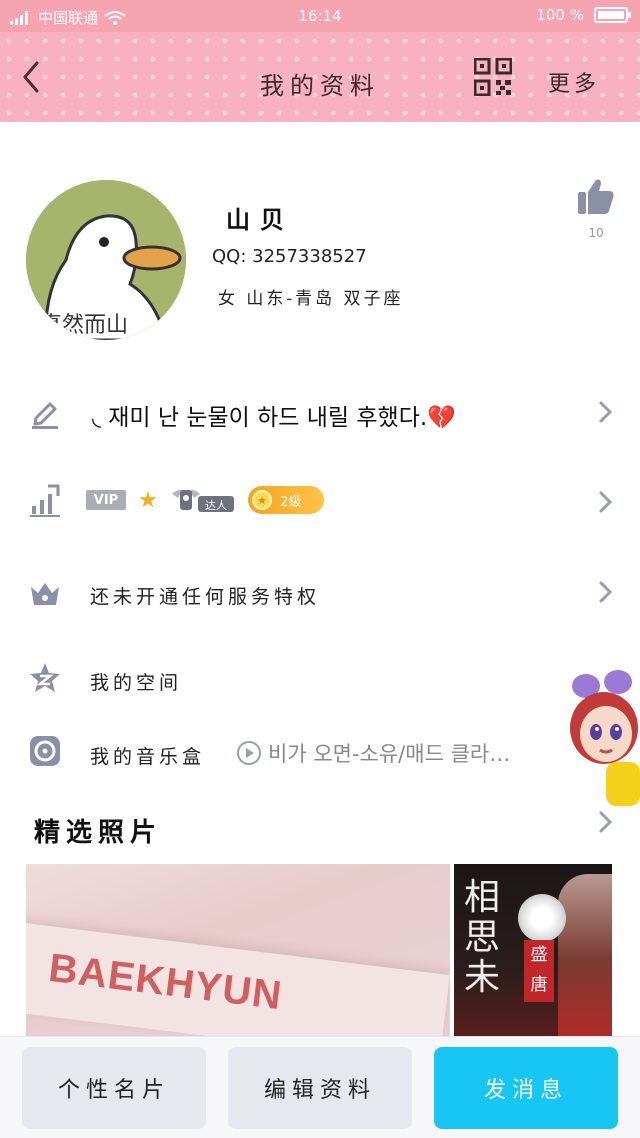  I want to click on photos-section-title: 精选照片, so click(98, 833).